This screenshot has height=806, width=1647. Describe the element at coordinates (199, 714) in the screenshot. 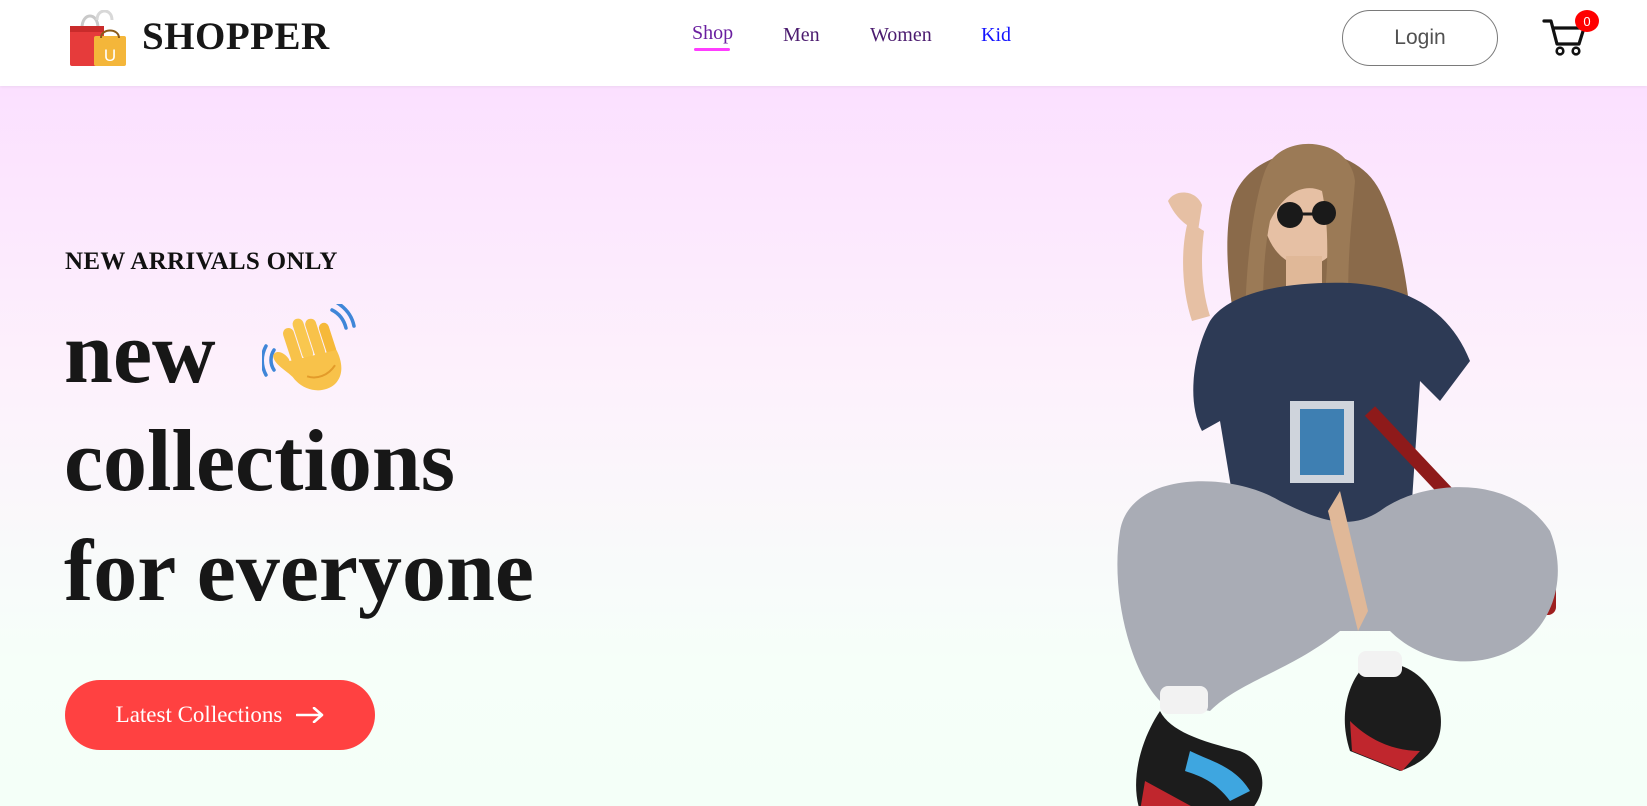

I see `cta-label: Latest Collections` at that location.